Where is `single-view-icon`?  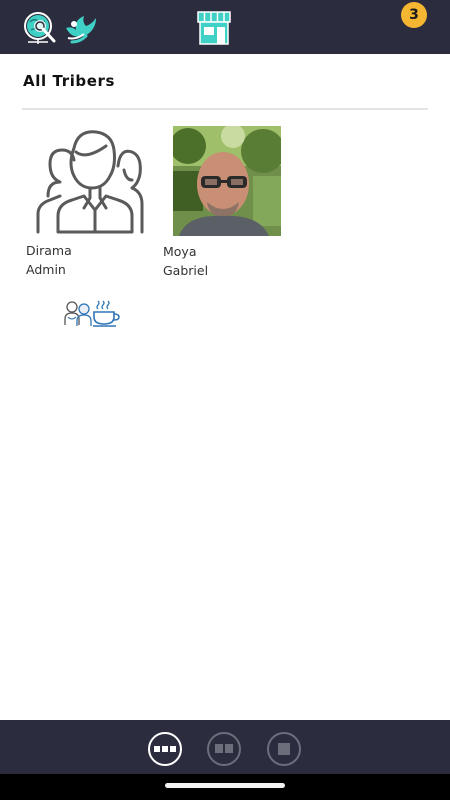
single-view-icon is located at coordinates (284, 749).